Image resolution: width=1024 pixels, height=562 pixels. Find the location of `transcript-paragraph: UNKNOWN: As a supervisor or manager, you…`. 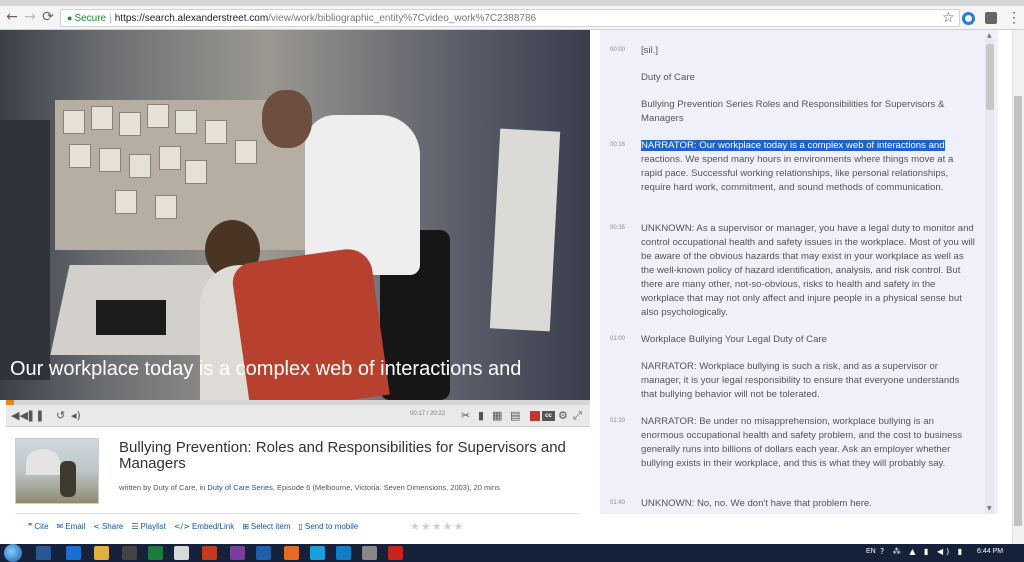

transcript-paragraph: UNKNOWN: As a supervisor or manager, you… is located at coordinates (808, 271).